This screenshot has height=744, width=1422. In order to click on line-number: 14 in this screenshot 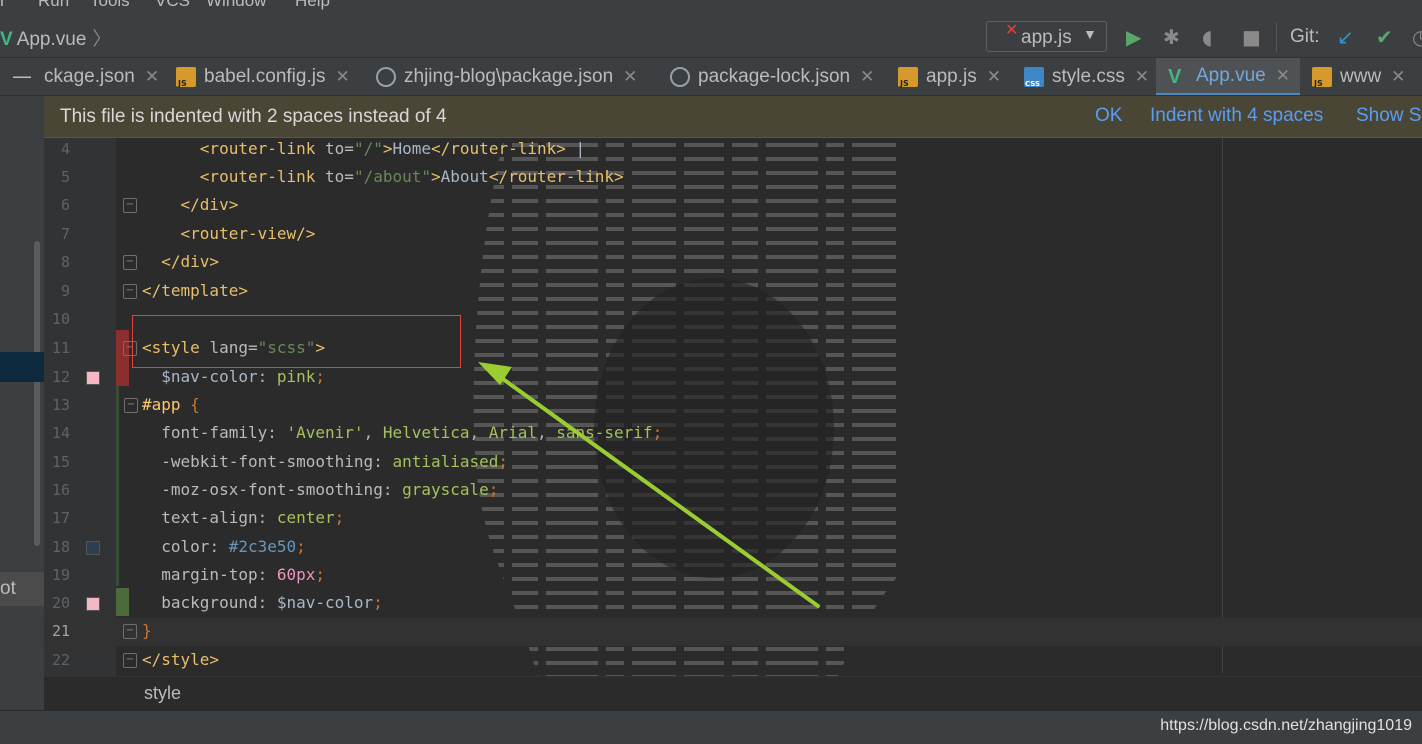, I will do `click(60, 433)`.